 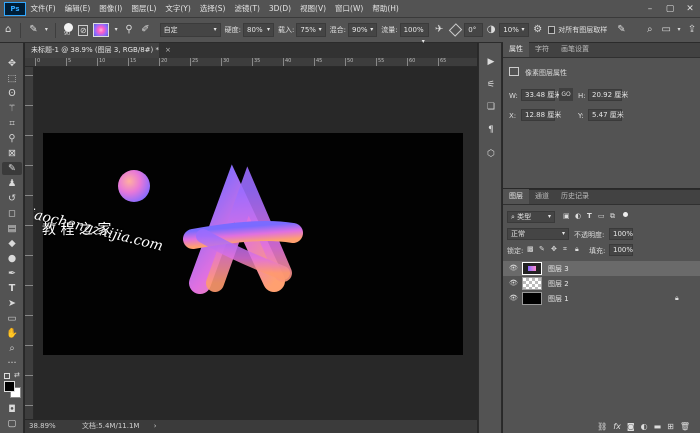 I want to click on close-tab-button: ×, so click(x=168, y=50).